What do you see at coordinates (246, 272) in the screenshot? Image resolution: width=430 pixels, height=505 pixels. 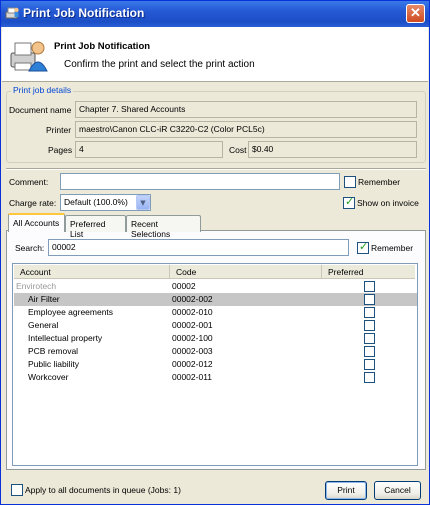 I see `column-header-code: Code` at bounding box center [246, 272].